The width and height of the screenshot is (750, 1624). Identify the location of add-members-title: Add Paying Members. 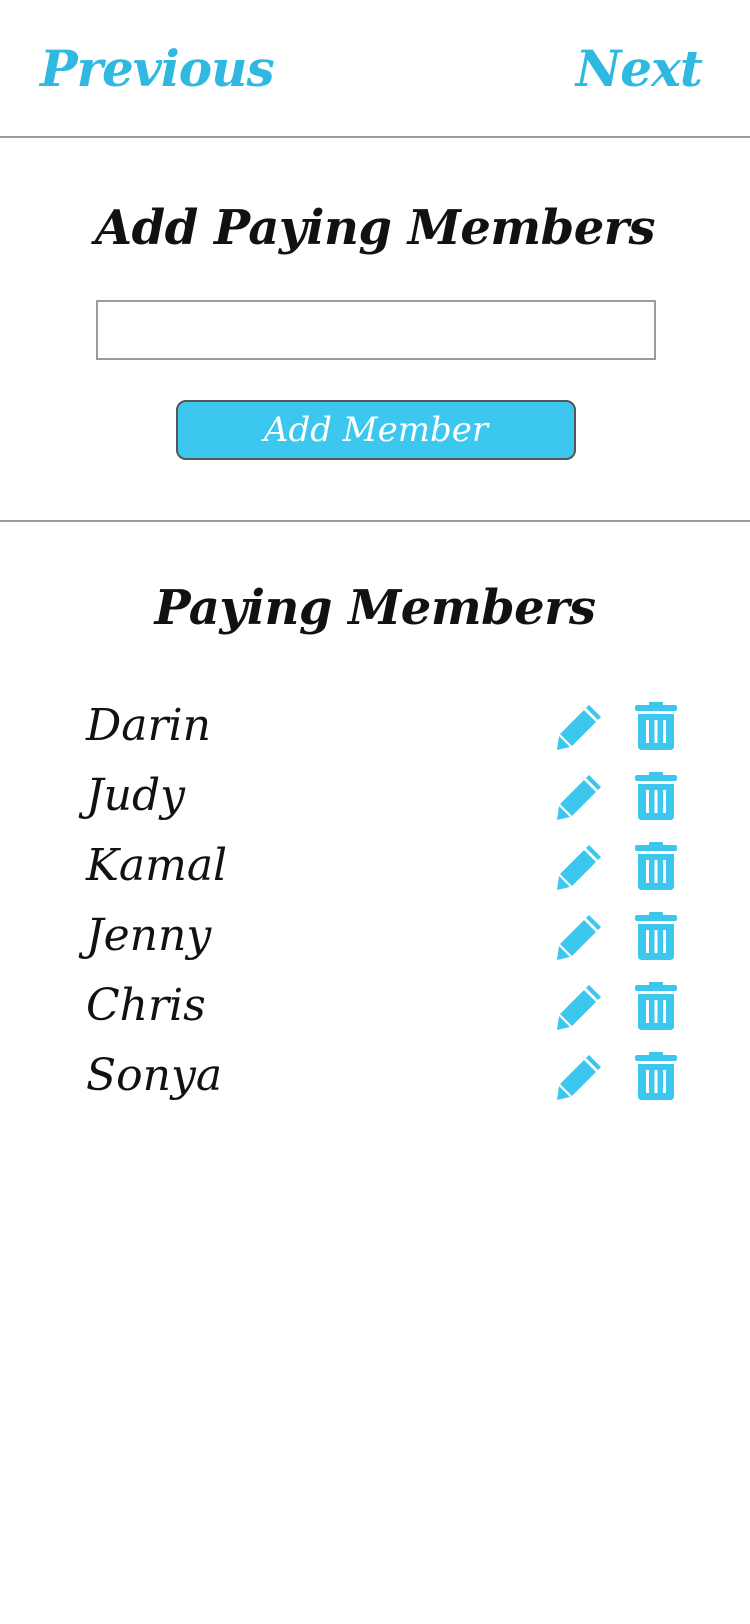
(375, 228).